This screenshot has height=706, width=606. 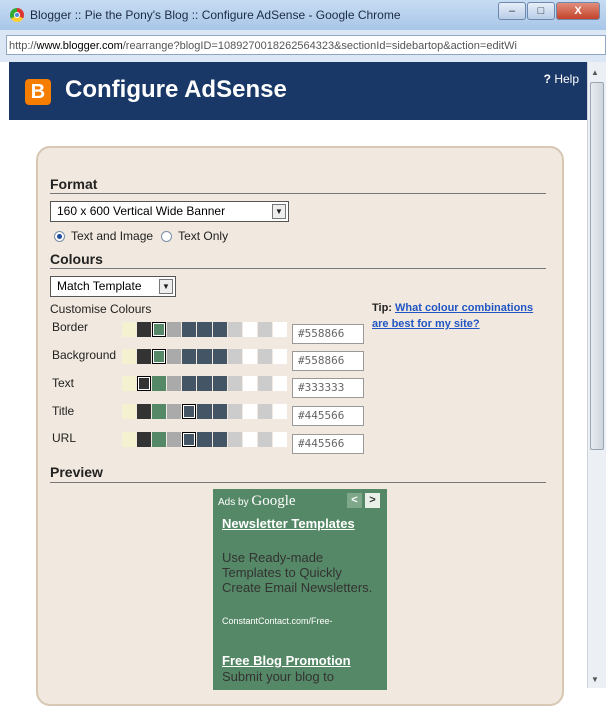 What do you see at coordinates (328, 444) in the screenshot?
I see `url-color-input: #445566` at bounding box center [328, 444].